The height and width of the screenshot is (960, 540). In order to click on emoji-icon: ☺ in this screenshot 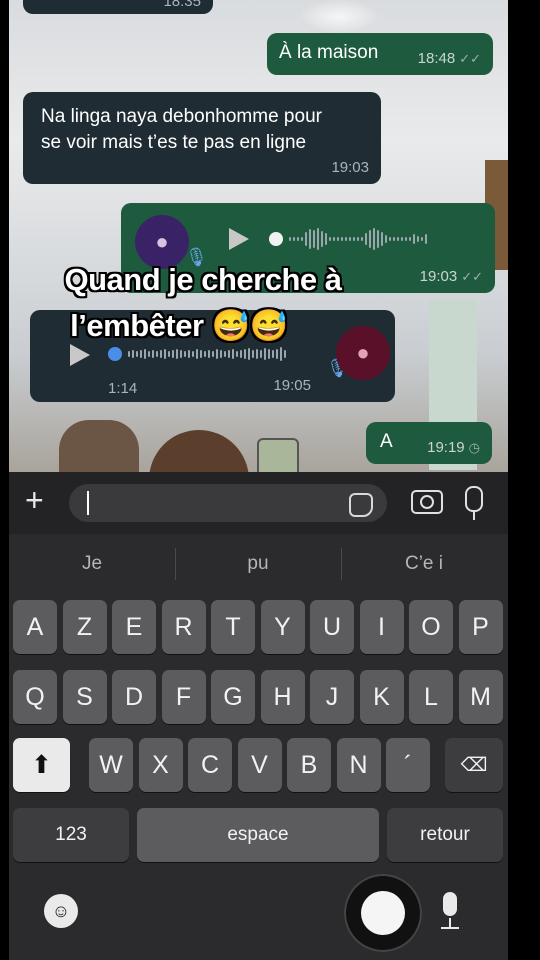, I will do `click(61, 911)`.